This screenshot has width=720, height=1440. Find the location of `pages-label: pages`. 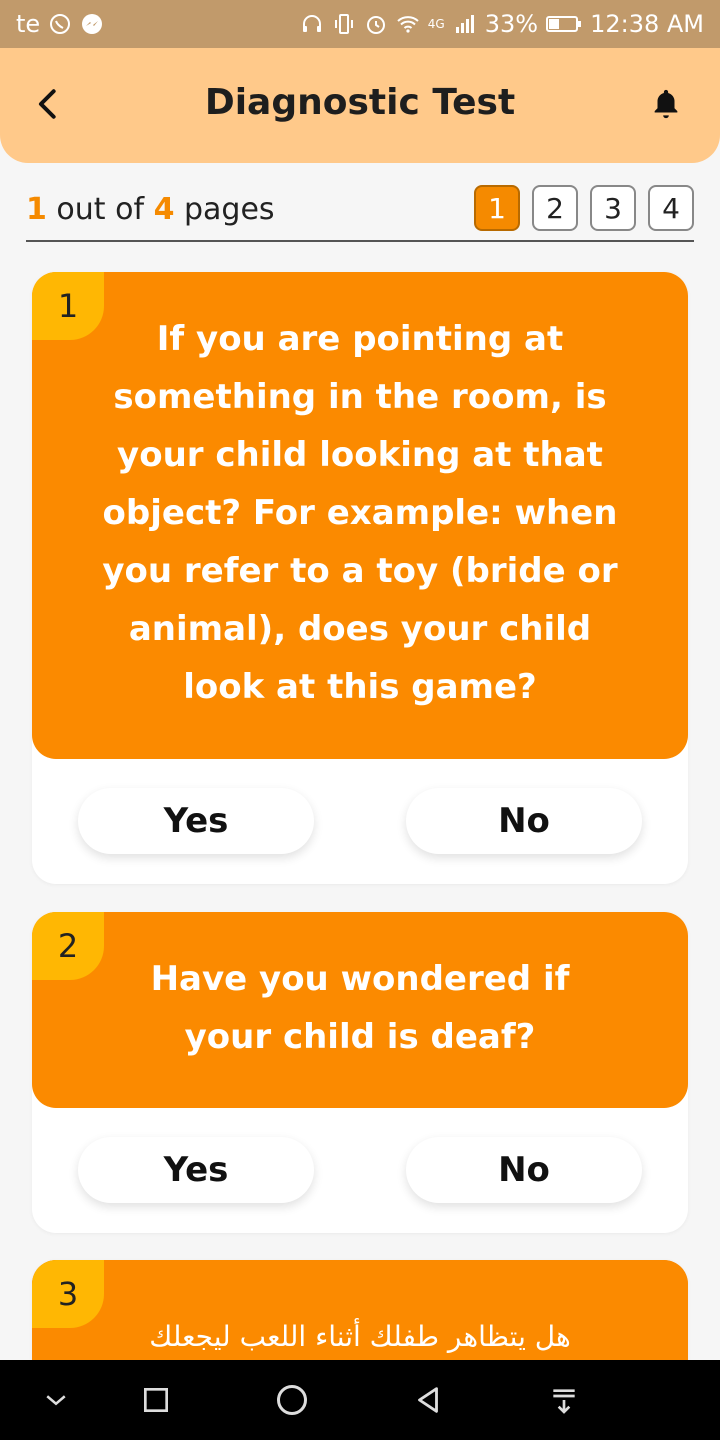

pages-label: pages is located at coordinates (229, 209).